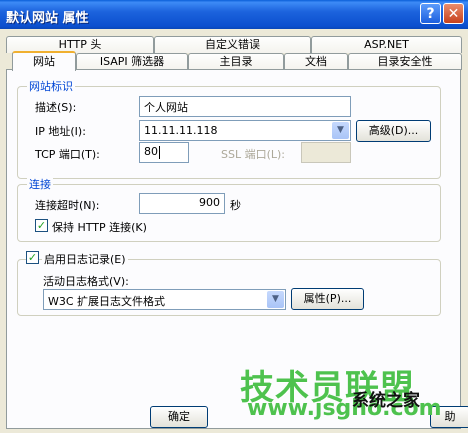 This screenshot has height=433, width=468. I want to click on tab-custom-errors: 自定义错误, so click(232, 44).